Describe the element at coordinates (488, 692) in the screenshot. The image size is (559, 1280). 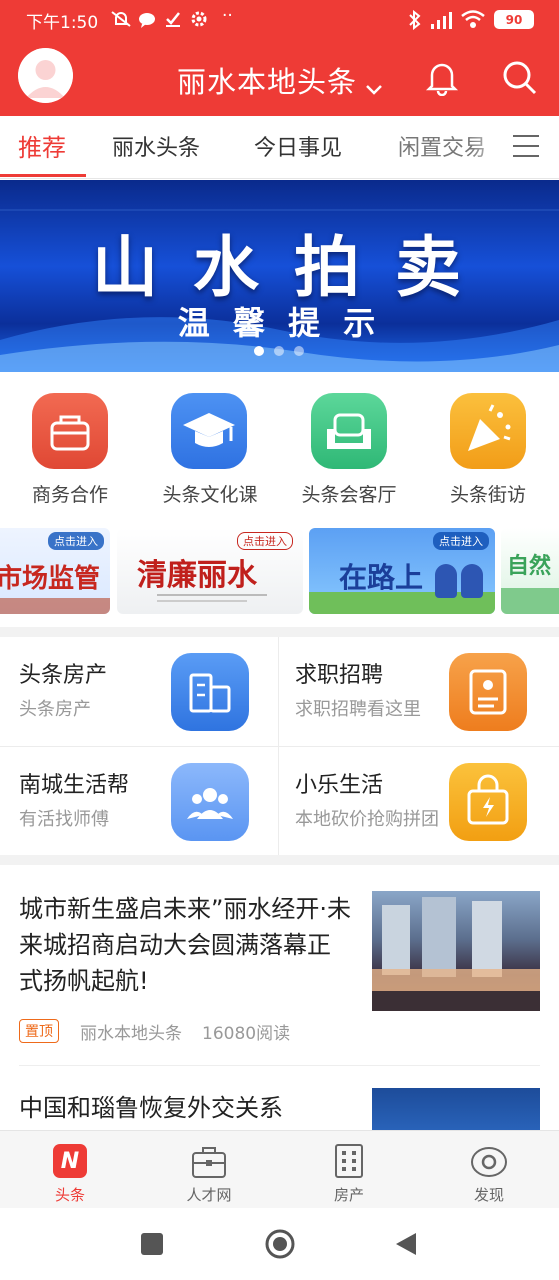
I see `resume-icon` at that location.